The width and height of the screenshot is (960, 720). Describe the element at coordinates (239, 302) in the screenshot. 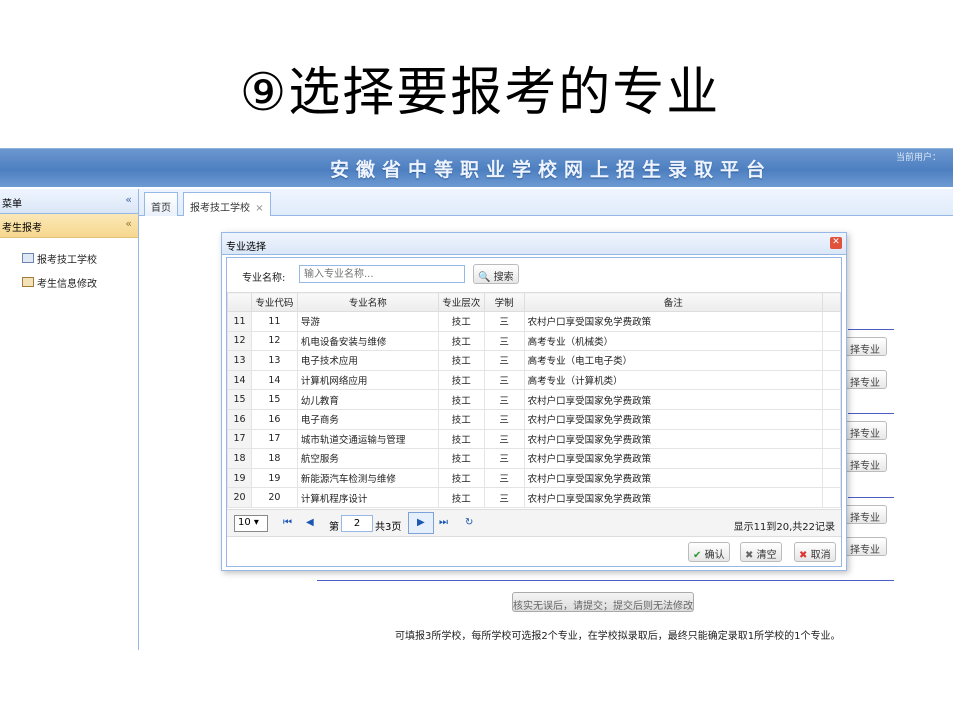

I see `column-header` at that location.